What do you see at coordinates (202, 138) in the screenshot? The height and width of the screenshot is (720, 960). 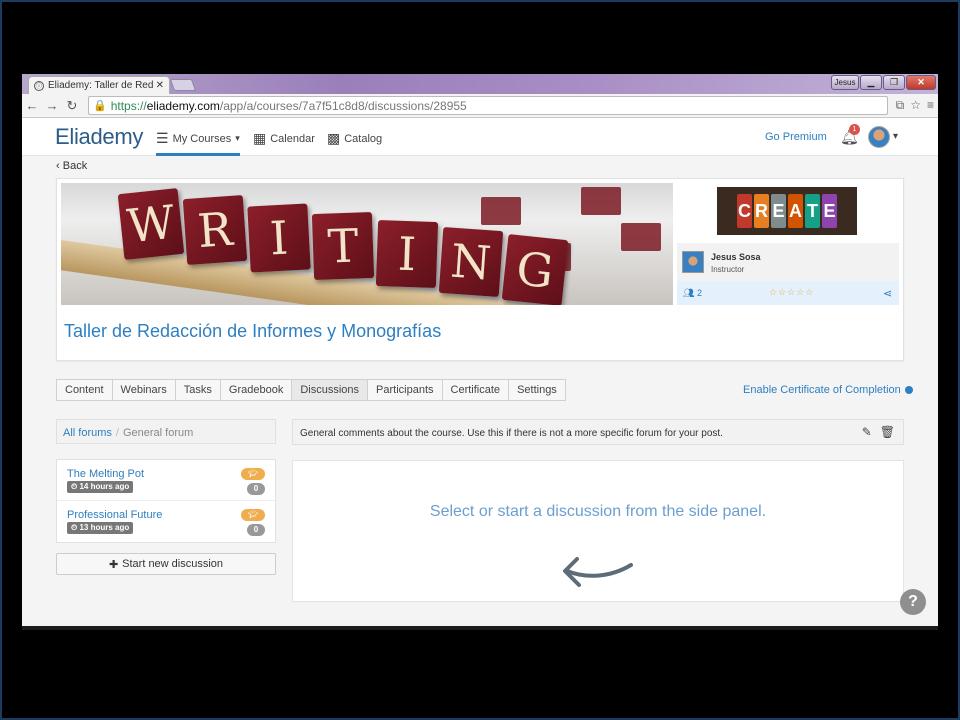 I see `nav-label: My Courses` at bounding box center [202, 138].